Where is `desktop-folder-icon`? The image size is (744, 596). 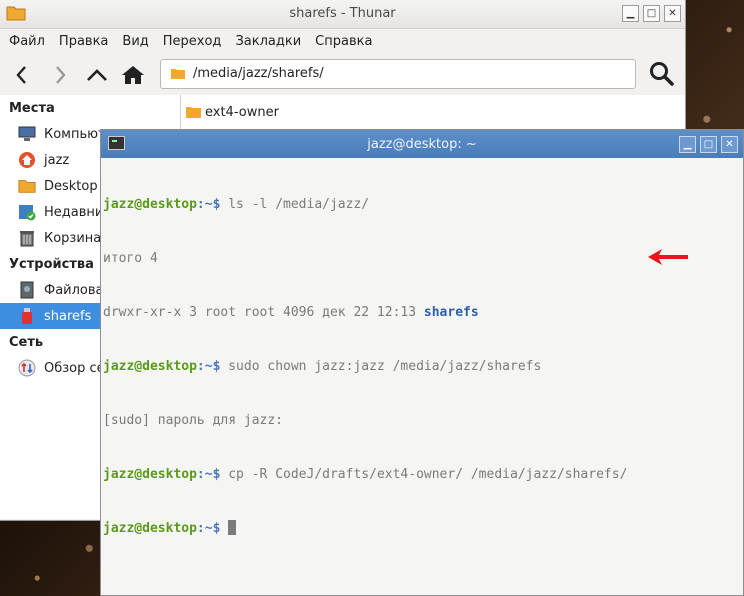
desktop-folder-icon is located at coordinates (27, 186).